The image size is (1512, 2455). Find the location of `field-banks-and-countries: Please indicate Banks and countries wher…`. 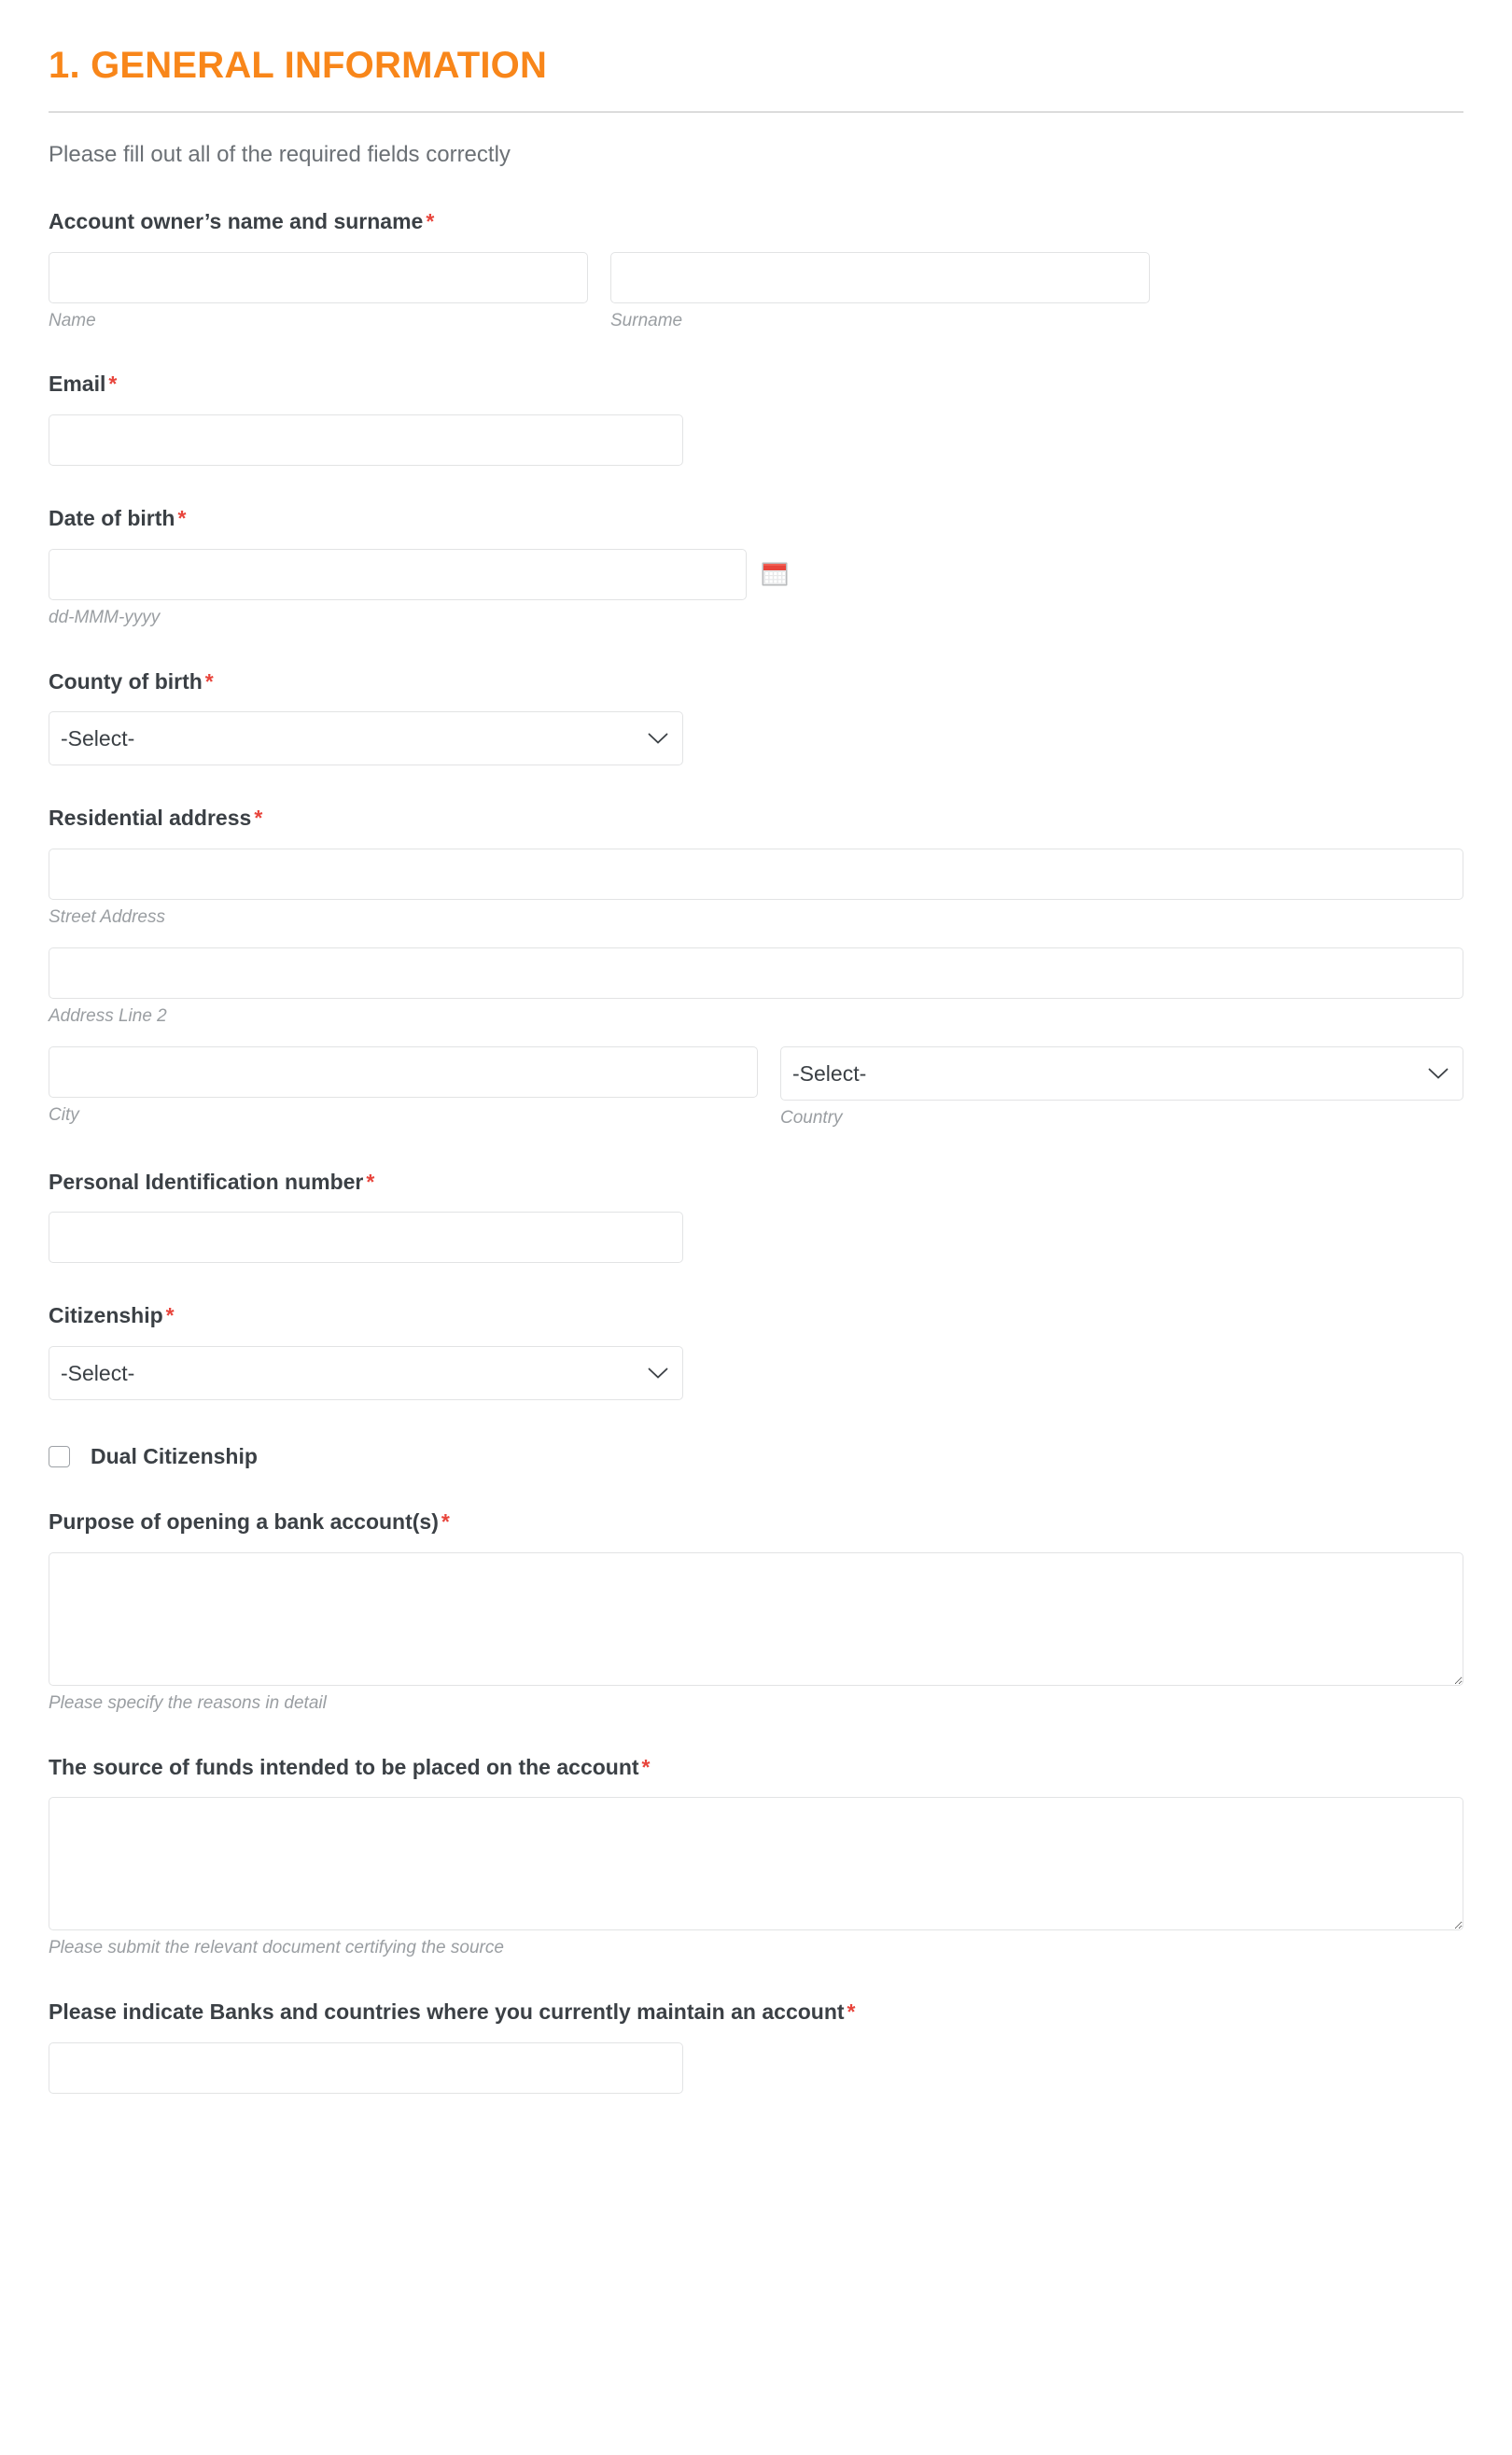

field-banks-and-countries: Please indicate Banks and countries wher… is located at coordinates (756, 2046).